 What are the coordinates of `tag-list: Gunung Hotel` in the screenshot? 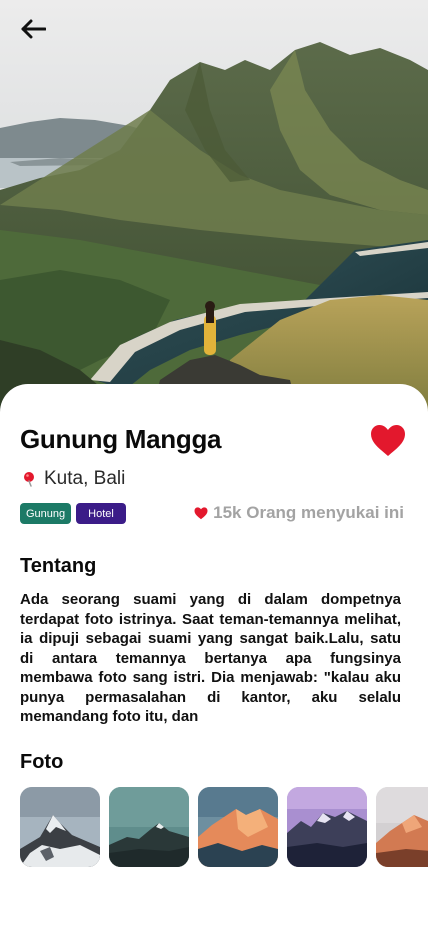 It's located at (73, 513).